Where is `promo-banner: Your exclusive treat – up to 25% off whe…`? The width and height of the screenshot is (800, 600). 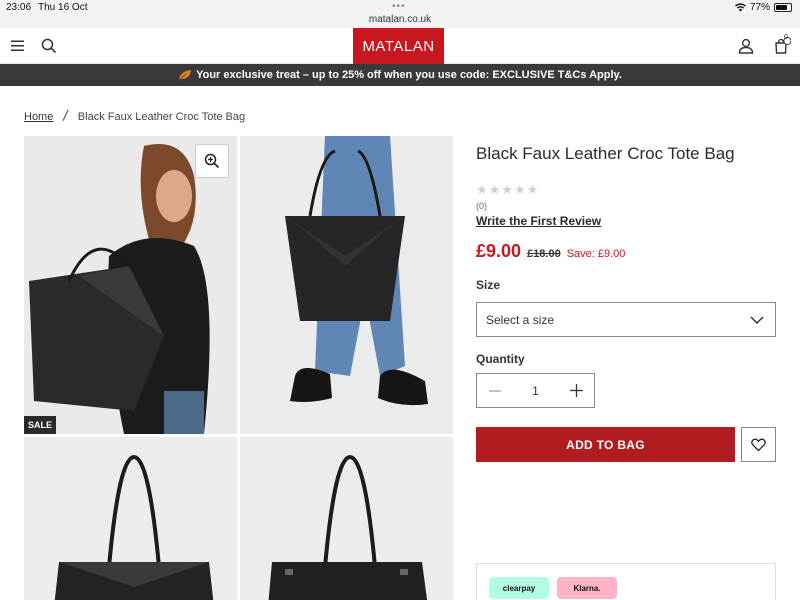
promo-banner: Your exclusive treat – up to 25% off whe… is located at coordinates (400, 75).